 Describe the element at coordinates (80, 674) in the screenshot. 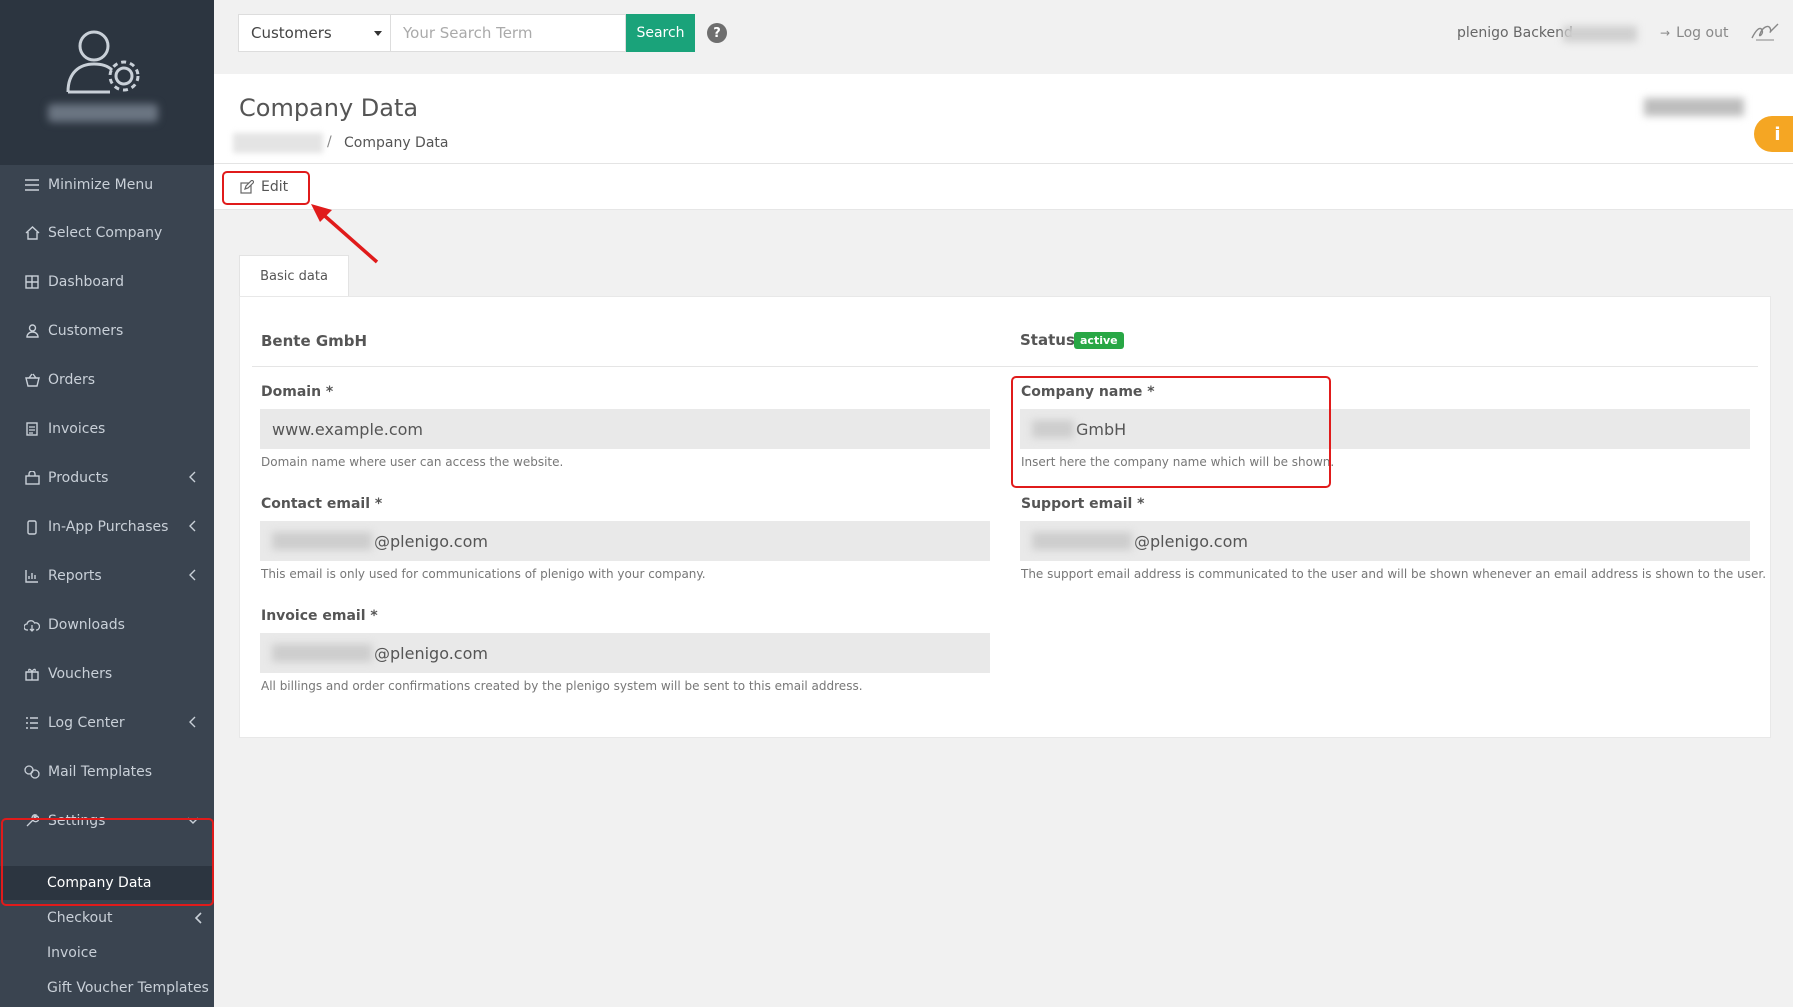

I see `sidebar-item-label: Vouchers` at that location.